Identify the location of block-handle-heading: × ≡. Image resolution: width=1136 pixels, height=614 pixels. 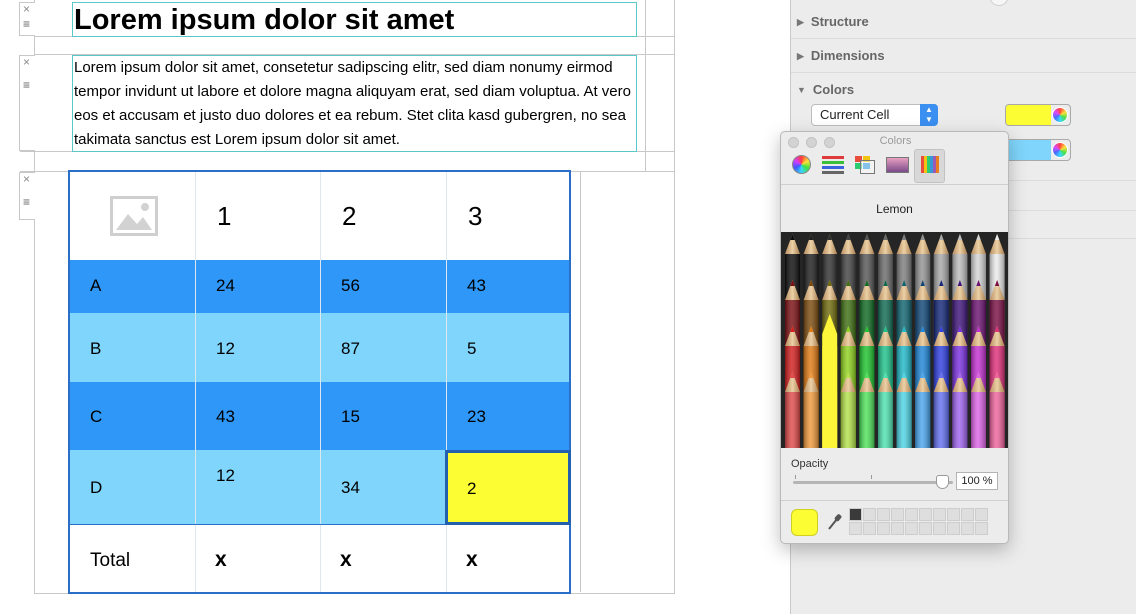
(27, 19).